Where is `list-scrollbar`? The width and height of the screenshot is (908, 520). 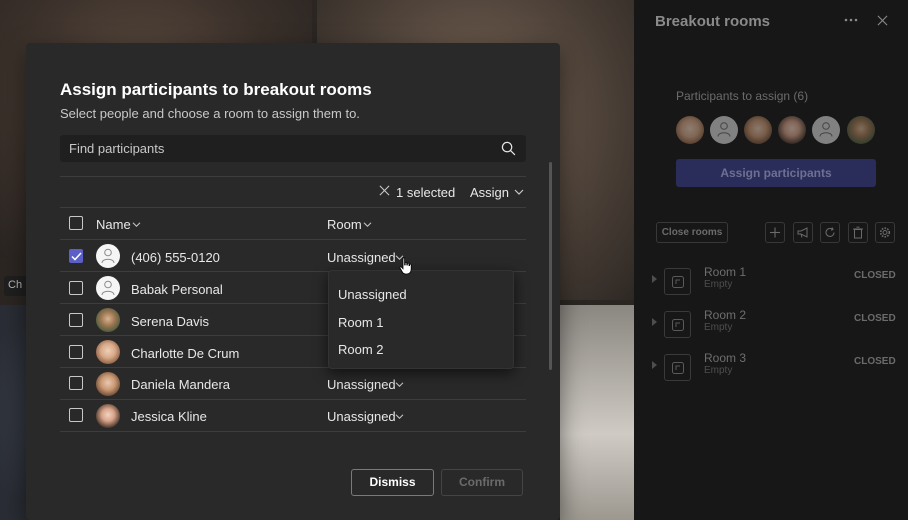
list-scrollbar is located at coordinates (550, 266).